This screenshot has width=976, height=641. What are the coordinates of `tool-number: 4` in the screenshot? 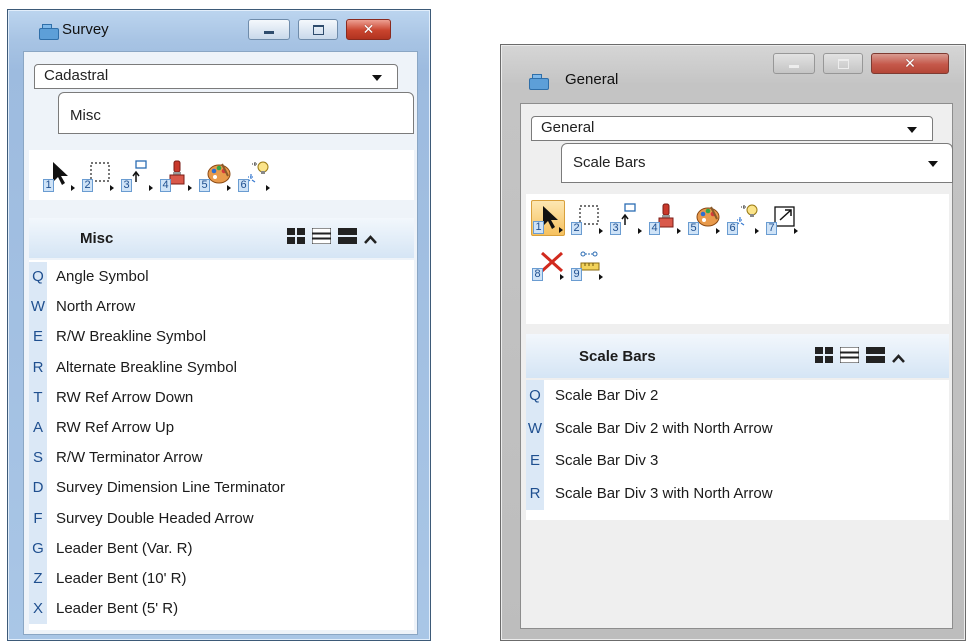 It's located at (654, 228).